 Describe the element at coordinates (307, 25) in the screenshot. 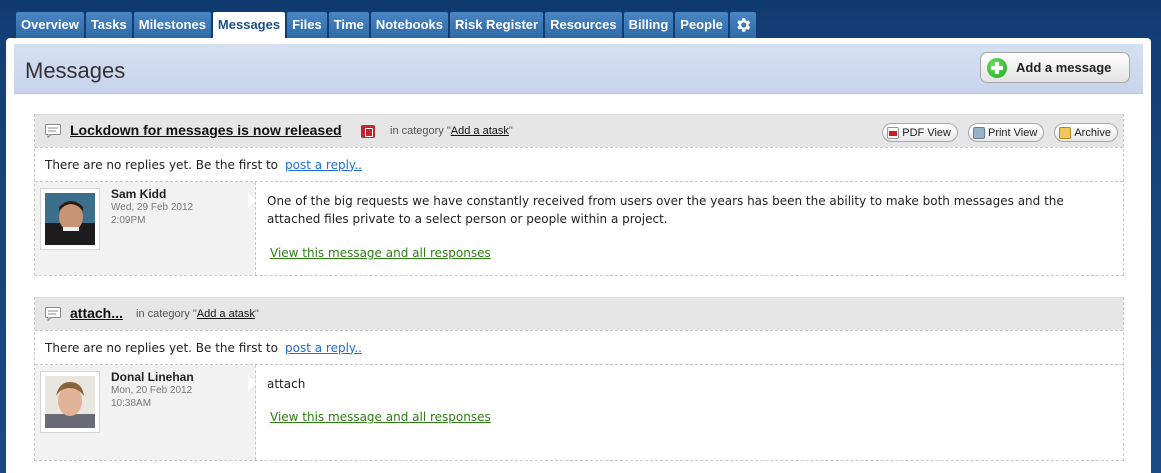

I see `tab-files: Files` at that location.